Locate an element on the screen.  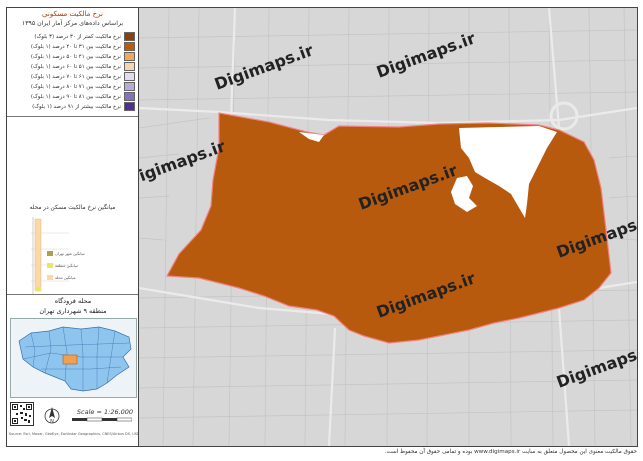
north-arrow-icon: N is located at coordinates (52, 416).